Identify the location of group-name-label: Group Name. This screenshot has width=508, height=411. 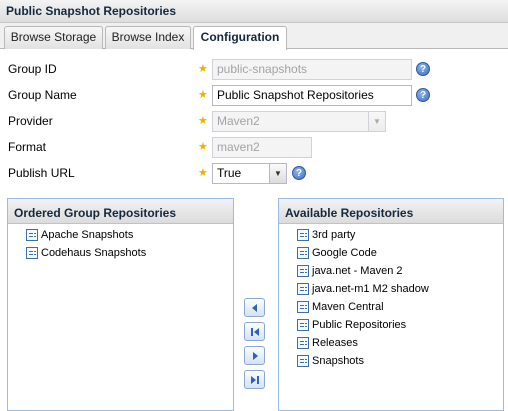
(42, 95).